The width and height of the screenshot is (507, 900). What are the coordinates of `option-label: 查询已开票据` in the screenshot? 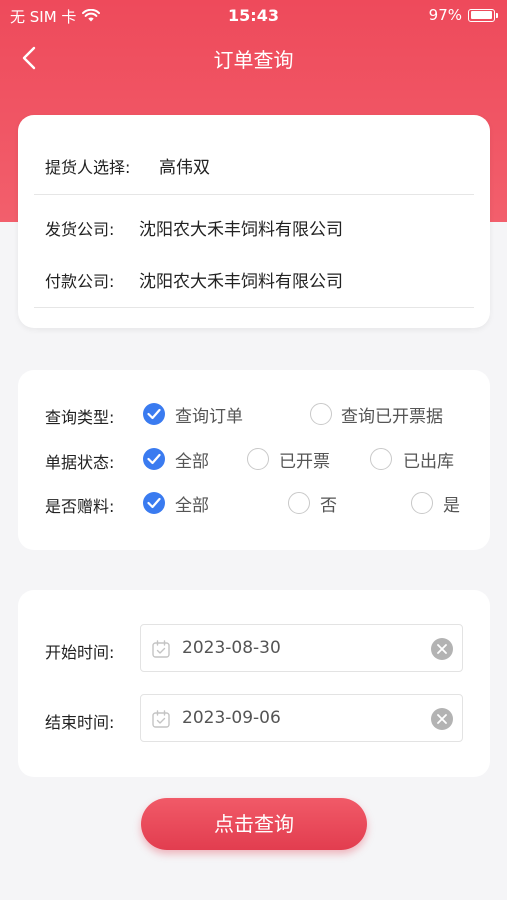 It's located at (392, 417).